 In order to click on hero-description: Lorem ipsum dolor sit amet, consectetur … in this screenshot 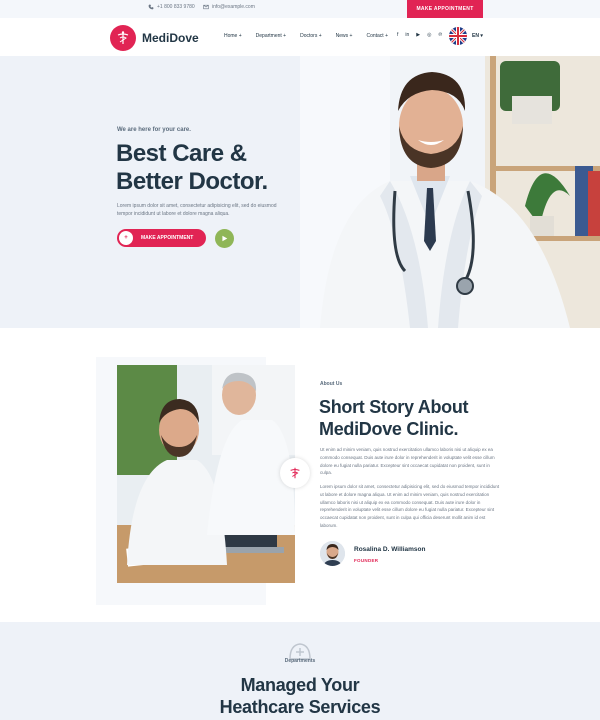, I will do `click(197, 210)`.